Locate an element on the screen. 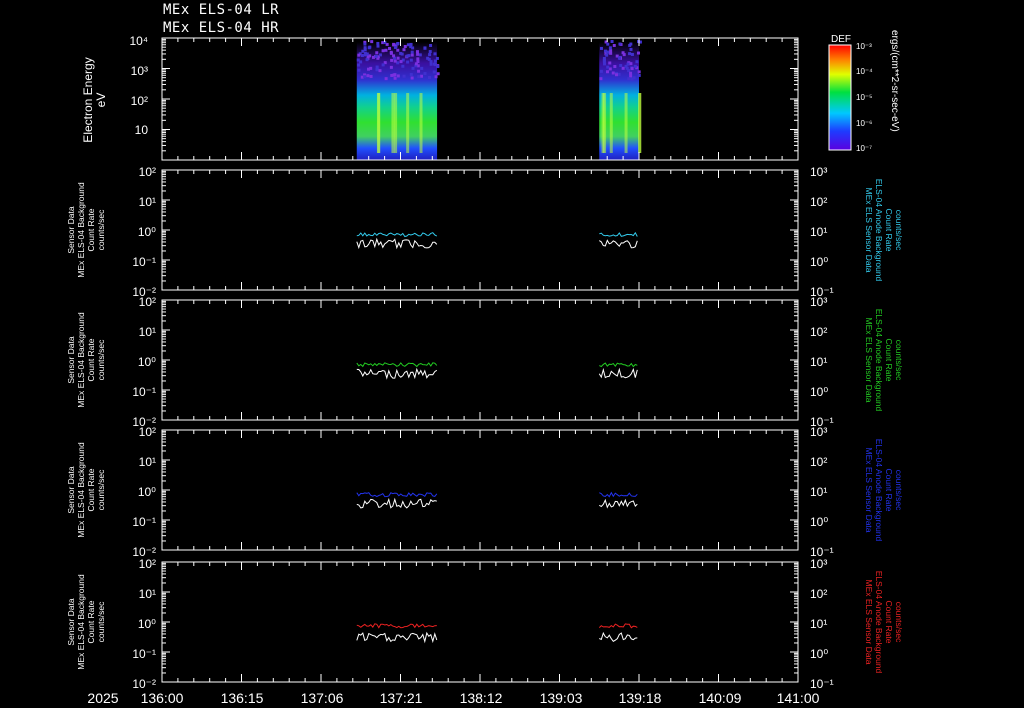 This screenshot has width=1024, height=708. p1-ytick-3: 10 is located at coordinates (142, 130).